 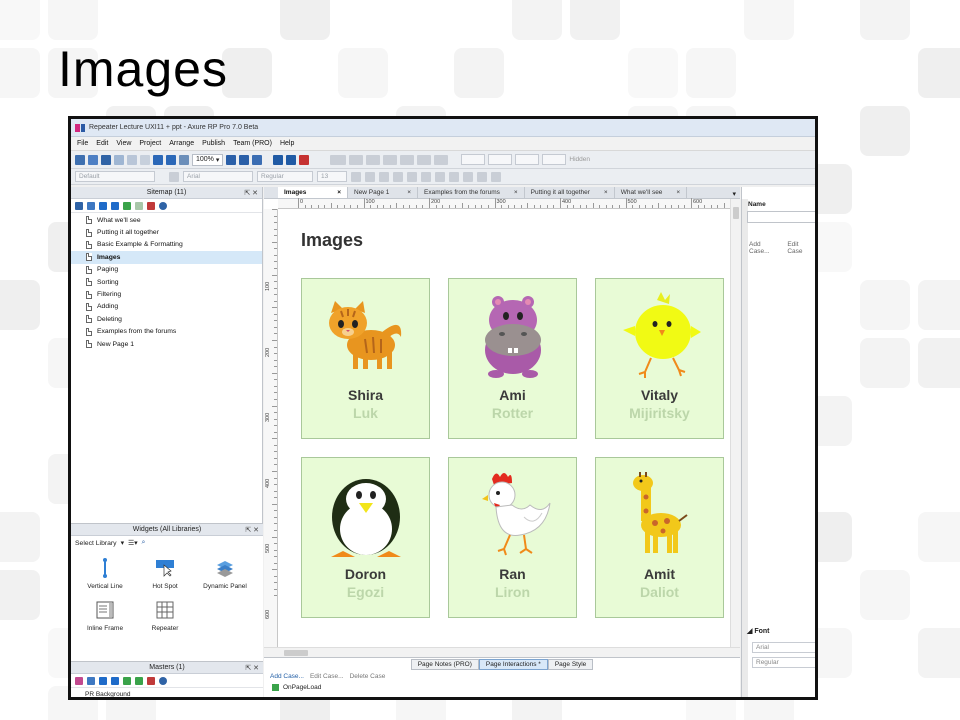 I want to click on valign-bottom-icon, so click(x=496, y=176).